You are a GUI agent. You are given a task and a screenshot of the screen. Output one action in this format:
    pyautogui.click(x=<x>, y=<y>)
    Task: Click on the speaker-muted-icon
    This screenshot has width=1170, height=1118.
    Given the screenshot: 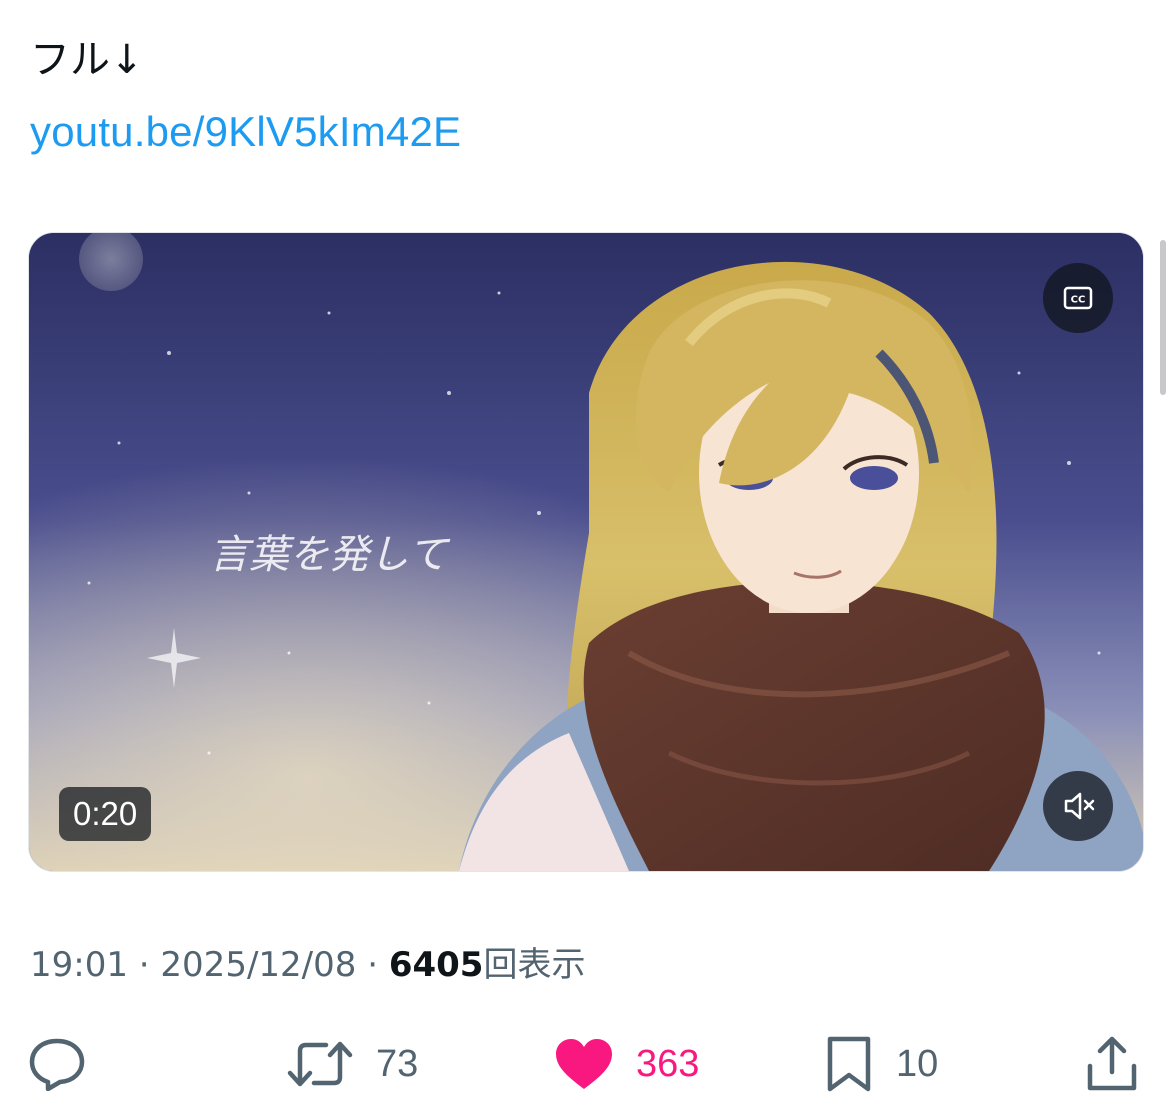 What is the action you would take?
    pyautogui.click(x=1079, y=806)
    